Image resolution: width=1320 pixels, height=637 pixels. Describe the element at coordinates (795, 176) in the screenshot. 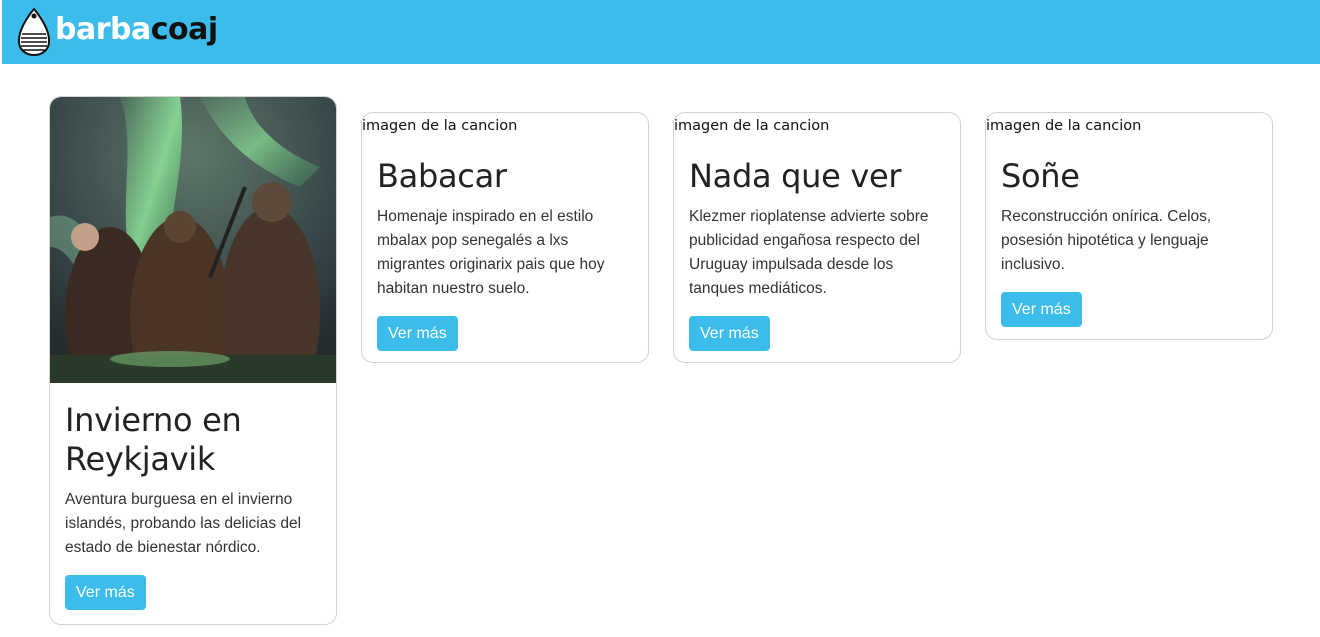

I see `song-title: Nada que ver` at that location.